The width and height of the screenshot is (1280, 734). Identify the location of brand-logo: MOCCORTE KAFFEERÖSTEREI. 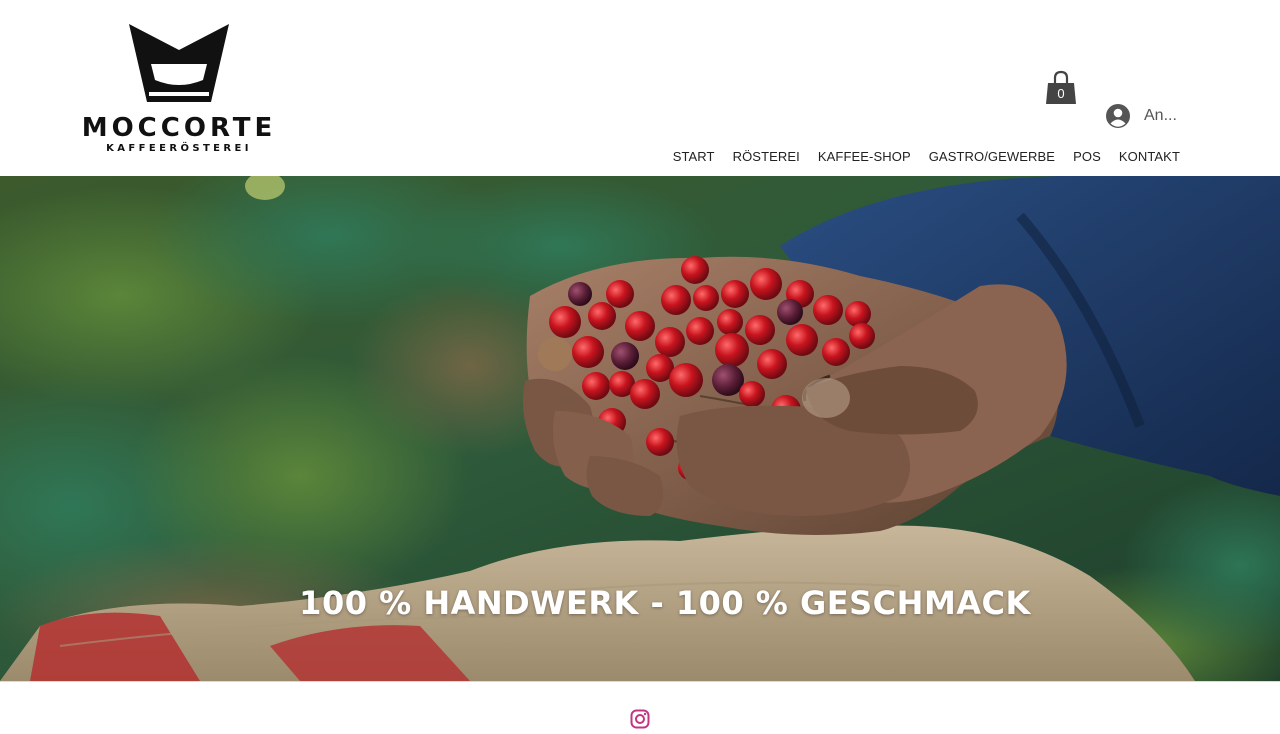
(179, 89).